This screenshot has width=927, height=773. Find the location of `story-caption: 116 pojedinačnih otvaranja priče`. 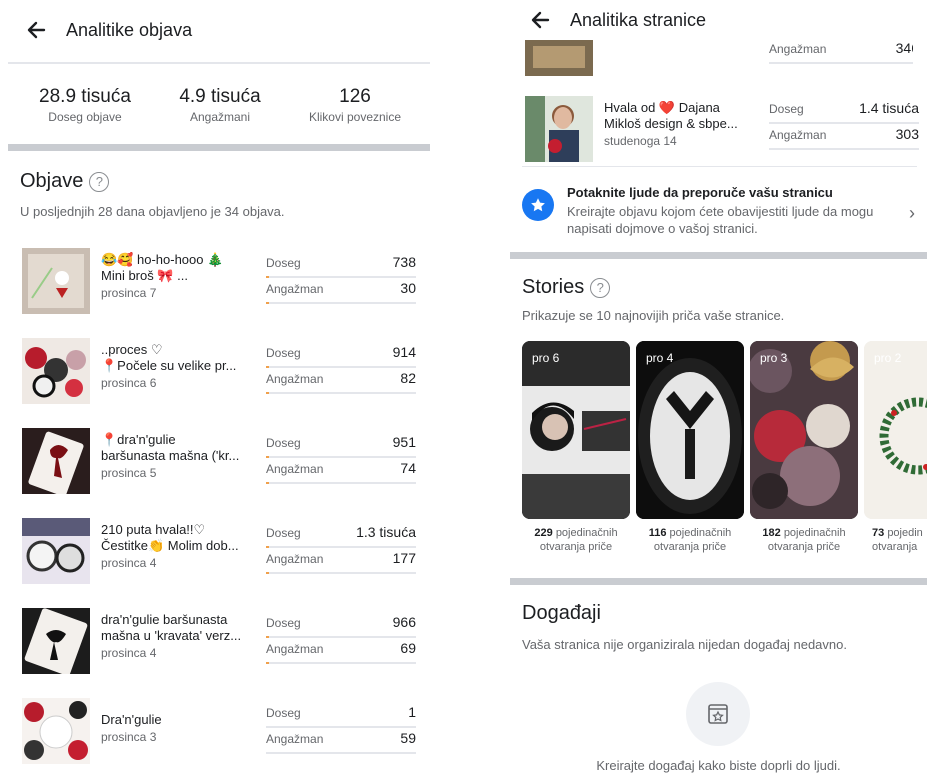

story-caption: 116 pojedinačnih otvaranja priče is located at coordinates (690, 540).